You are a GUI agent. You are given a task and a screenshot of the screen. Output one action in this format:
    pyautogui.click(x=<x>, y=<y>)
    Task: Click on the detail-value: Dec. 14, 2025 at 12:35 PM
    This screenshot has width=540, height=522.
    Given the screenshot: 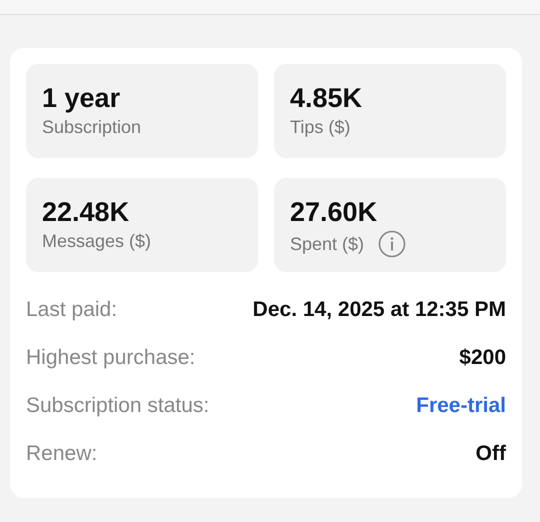 What is the action you would take?
    pyautogui.click(x=379, y=310)
    